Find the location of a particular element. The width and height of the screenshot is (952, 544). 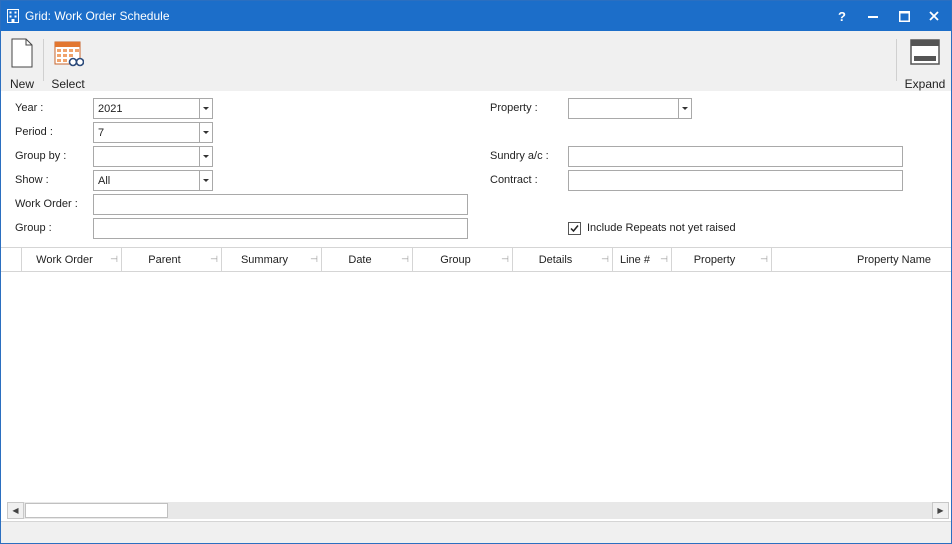

include-repeats-checkbox is located at coordinates (574, 228).